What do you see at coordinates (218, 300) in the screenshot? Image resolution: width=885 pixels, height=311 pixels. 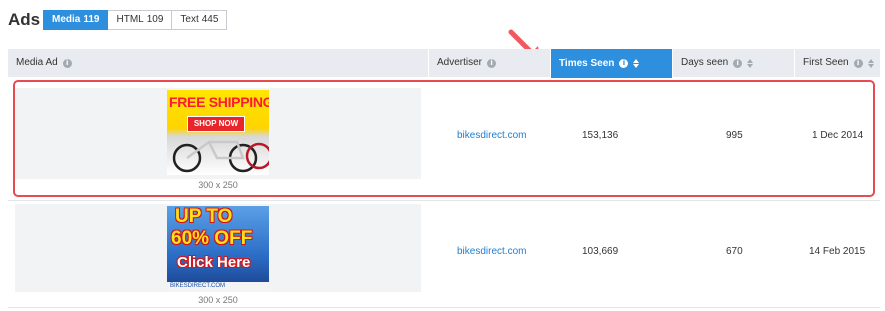 I see `ad-dimensions: 300 x 250` at bounding box center [218, 300].